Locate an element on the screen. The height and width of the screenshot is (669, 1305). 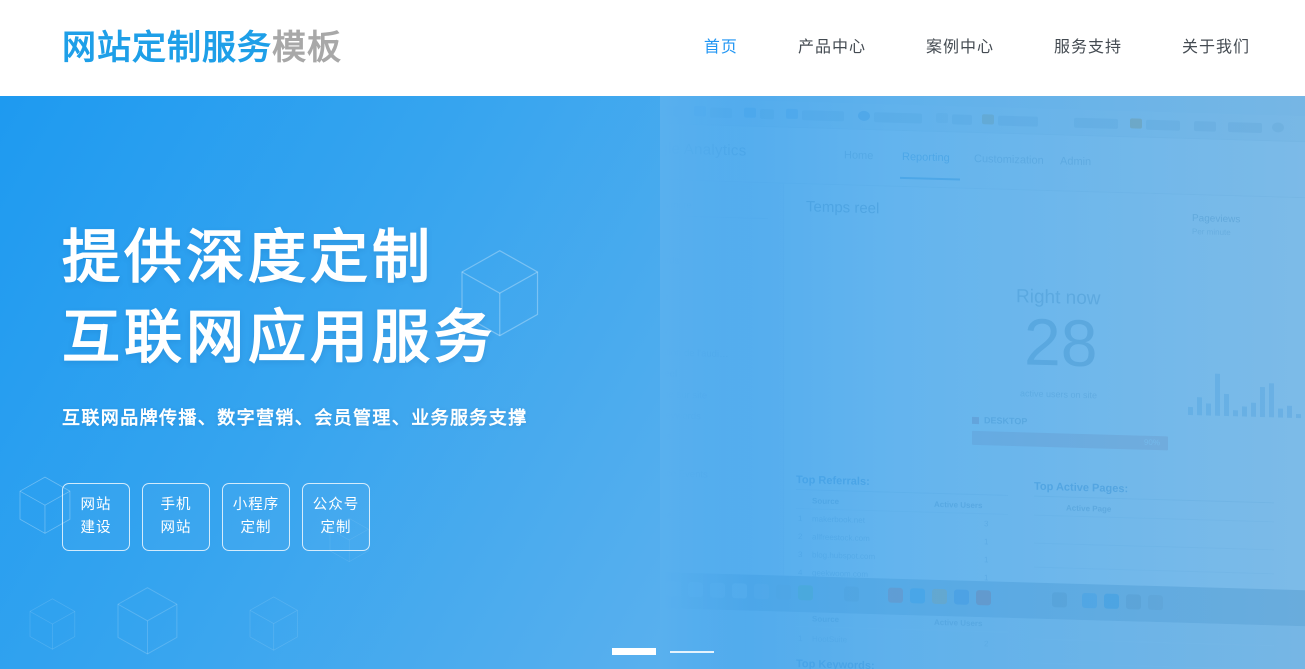
service-tag-mobile-line1: 手机 is located at coordinates (176, 504).